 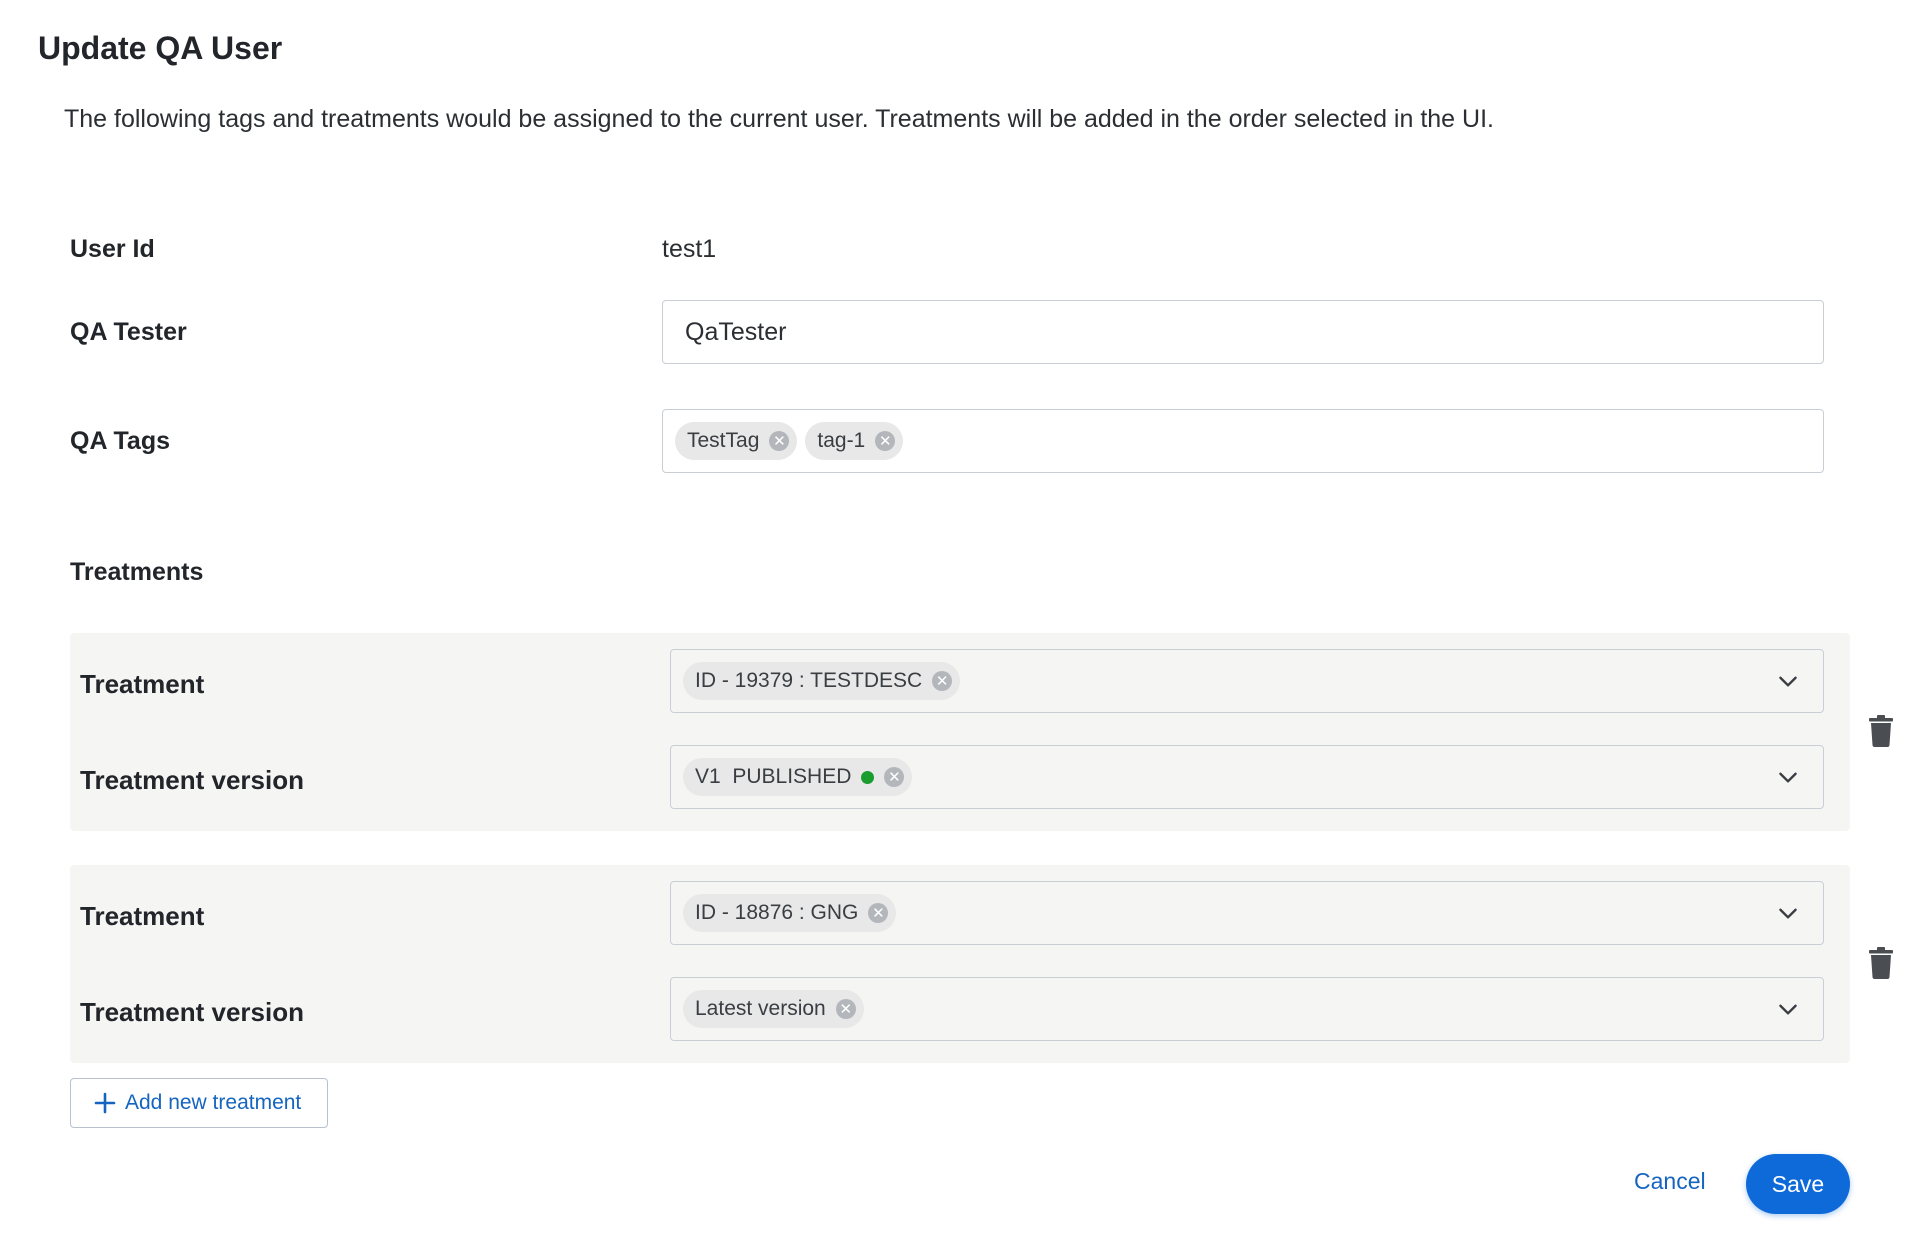 What do you see at coordinates (689, 249) in the screenshot?
I see `user-id-value: test1` at bounding box center [689, 249].